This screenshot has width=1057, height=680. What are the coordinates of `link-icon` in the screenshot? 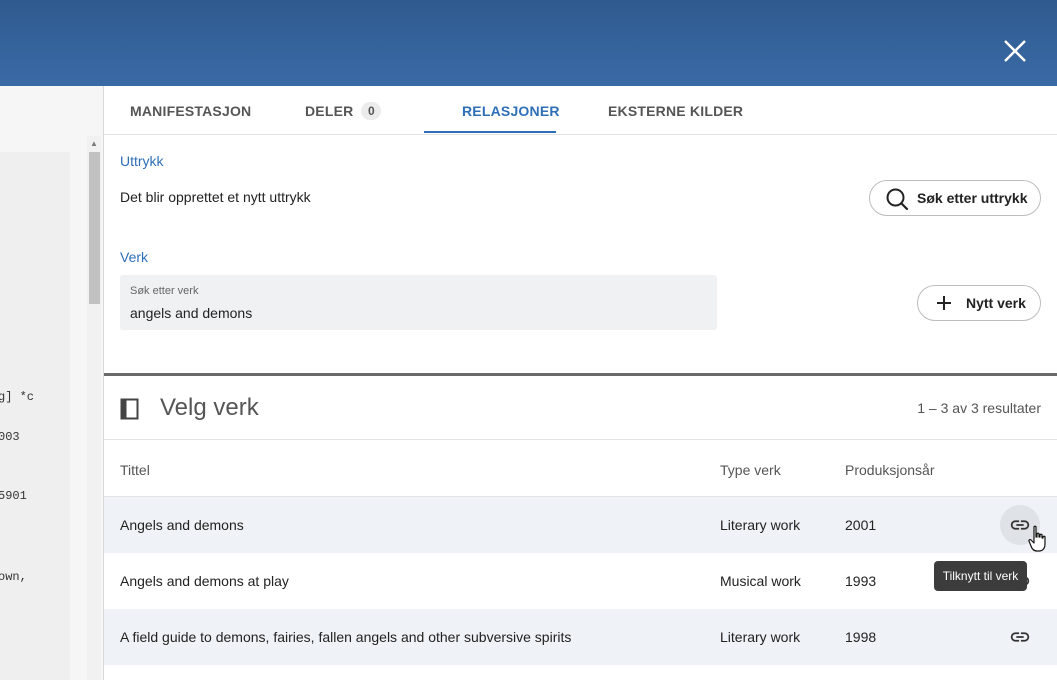 It's located at (1020, 637).